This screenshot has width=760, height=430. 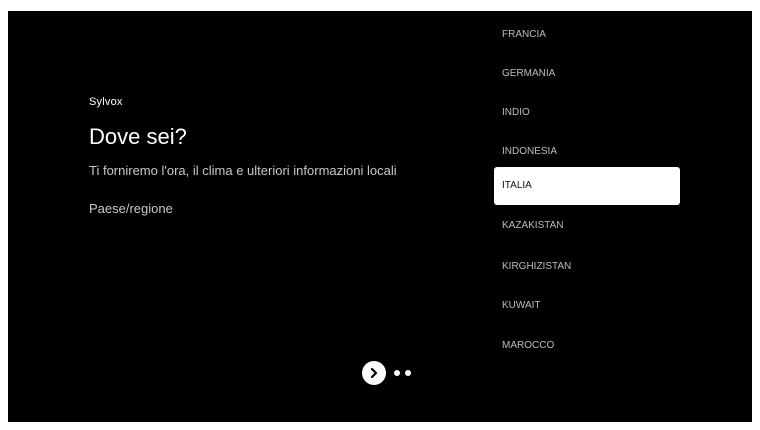 I want to click on chevron-right-icon, so click(x=374, y=373).